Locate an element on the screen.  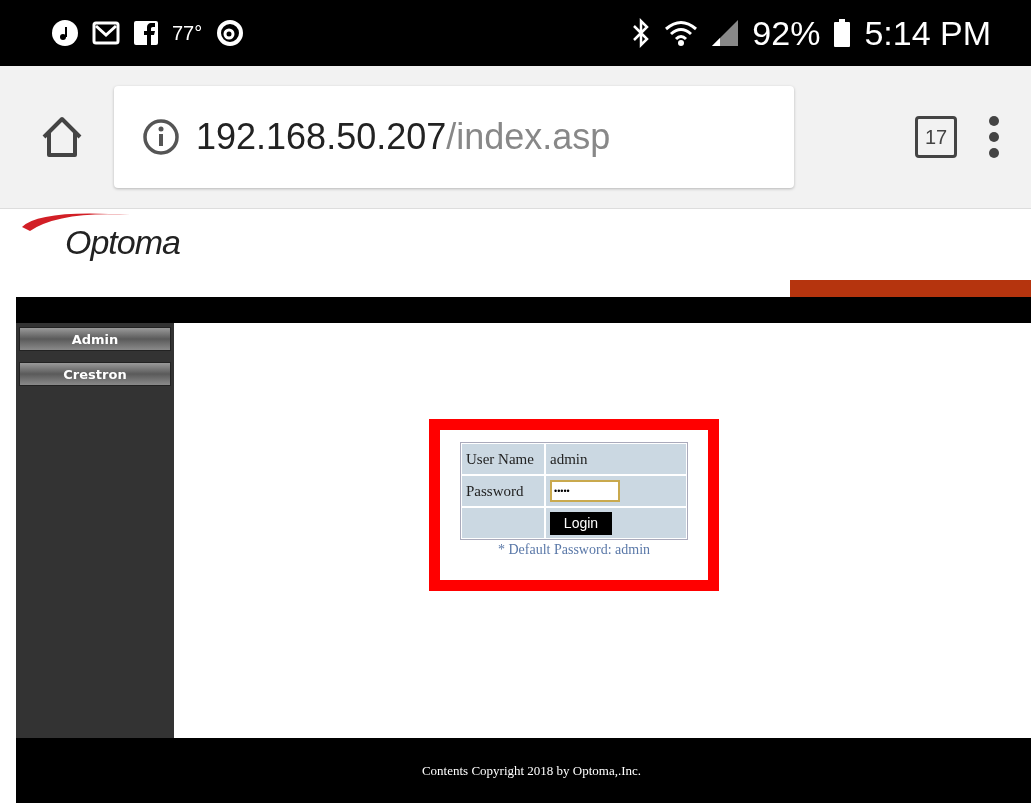
battery-percent: 92% is located at coordinates (786, 33).